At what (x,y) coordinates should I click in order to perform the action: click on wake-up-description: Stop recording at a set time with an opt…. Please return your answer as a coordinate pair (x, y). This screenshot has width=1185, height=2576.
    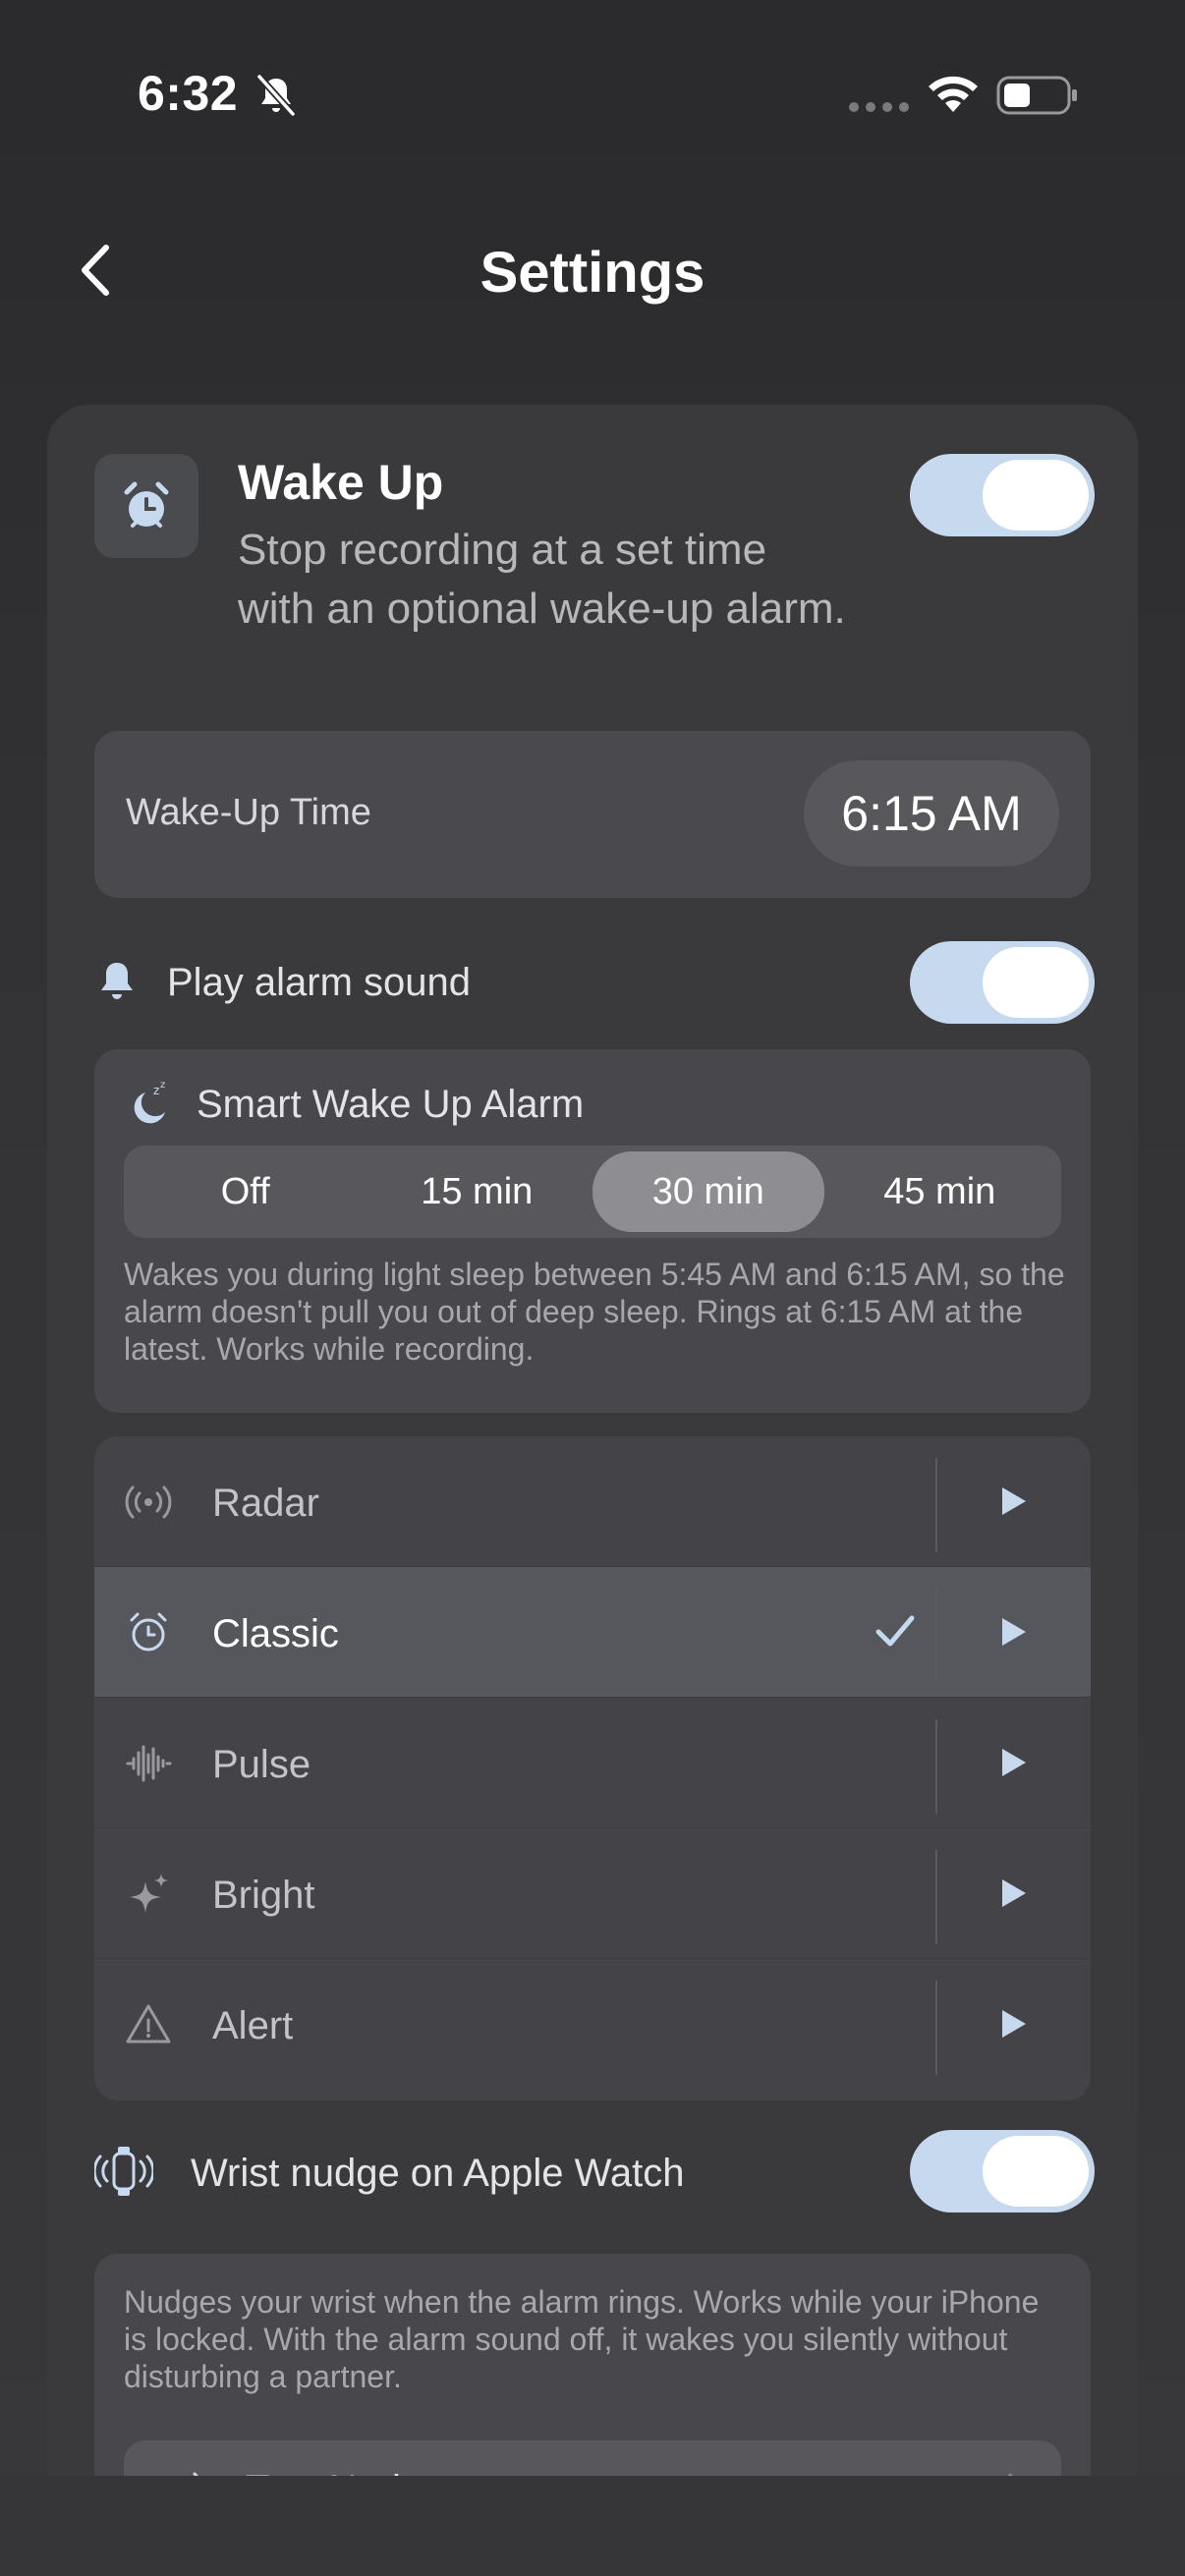
    Looking at the image, I should click on (542, 579).